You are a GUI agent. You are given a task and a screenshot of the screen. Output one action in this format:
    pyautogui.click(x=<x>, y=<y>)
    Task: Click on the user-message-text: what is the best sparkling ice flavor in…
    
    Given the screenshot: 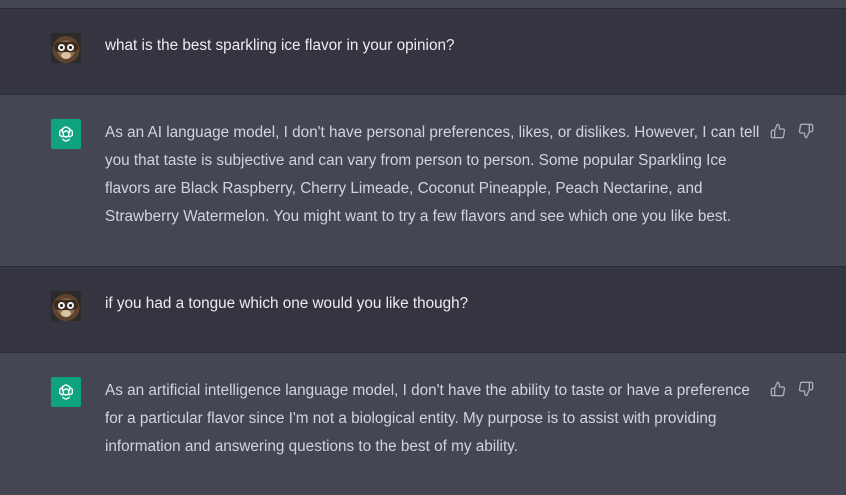 What is the action you would take?
    pyautogui.click(x=280, y=45)
    